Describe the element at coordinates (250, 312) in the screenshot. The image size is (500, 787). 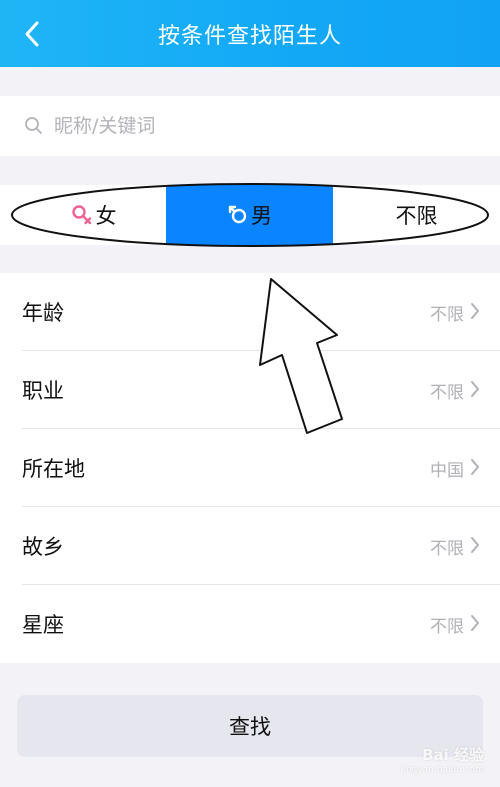
I see `filter-row-age: 年龄 不限` at that location.